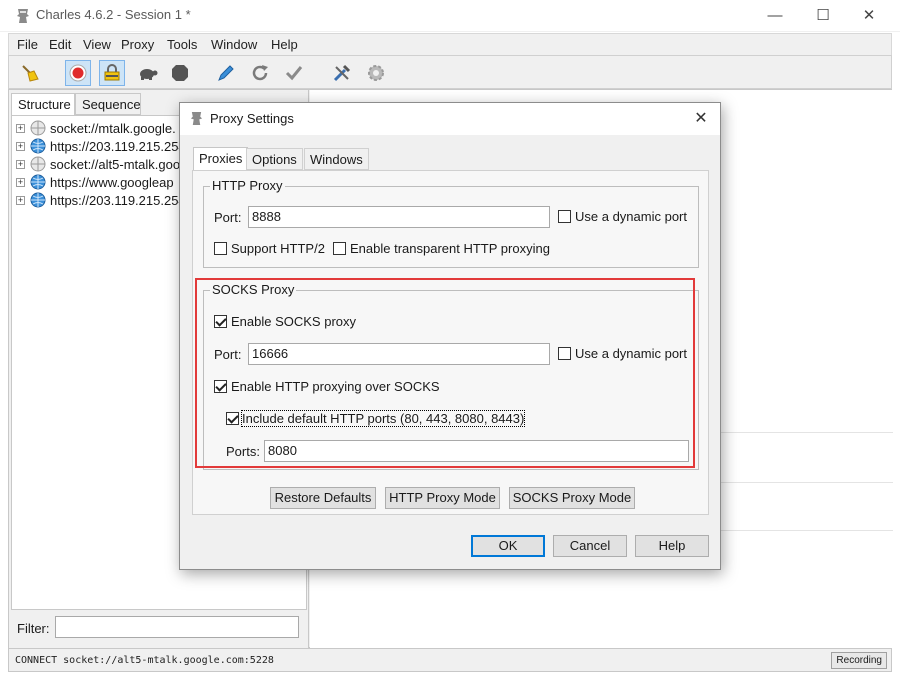 The width and height of the screenshot is (900, 680). Describe the element at coordinates (294, 73) in the screenshot. I see `validate-check-icon` at that location.